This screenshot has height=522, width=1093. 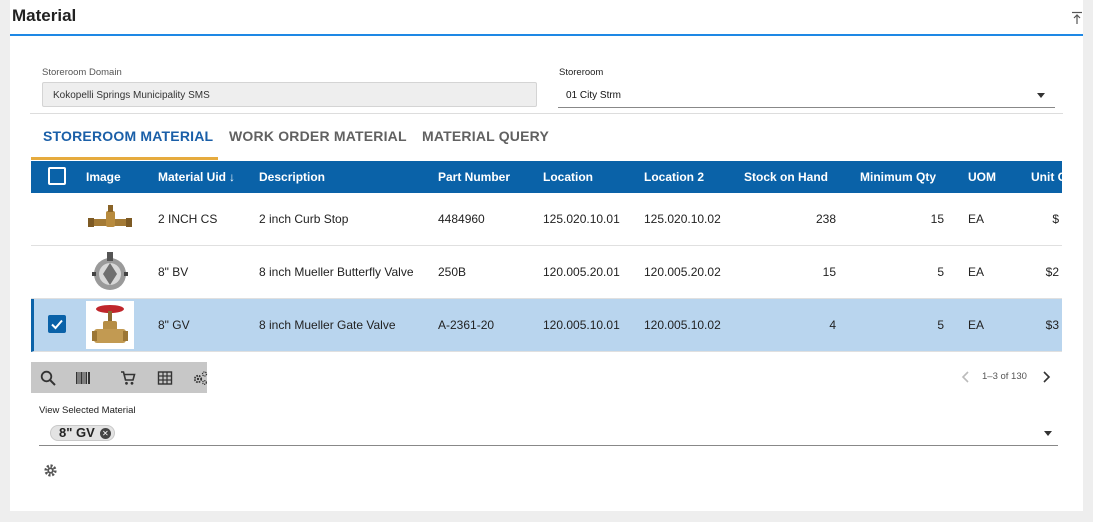 What do you see at coordinates (966, 377) in the screenshot?
I see `chevron-left-icon` at bounding box center [966, 377].